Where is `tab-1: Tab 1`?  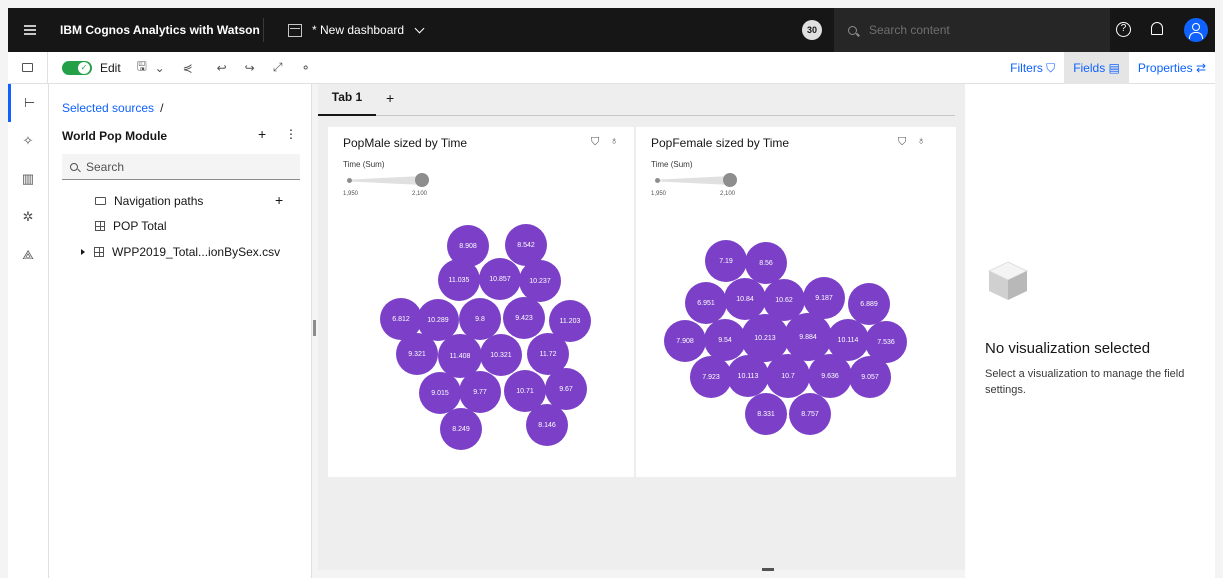 tab-1: Tab 1 is located at coordinates (347, 100).